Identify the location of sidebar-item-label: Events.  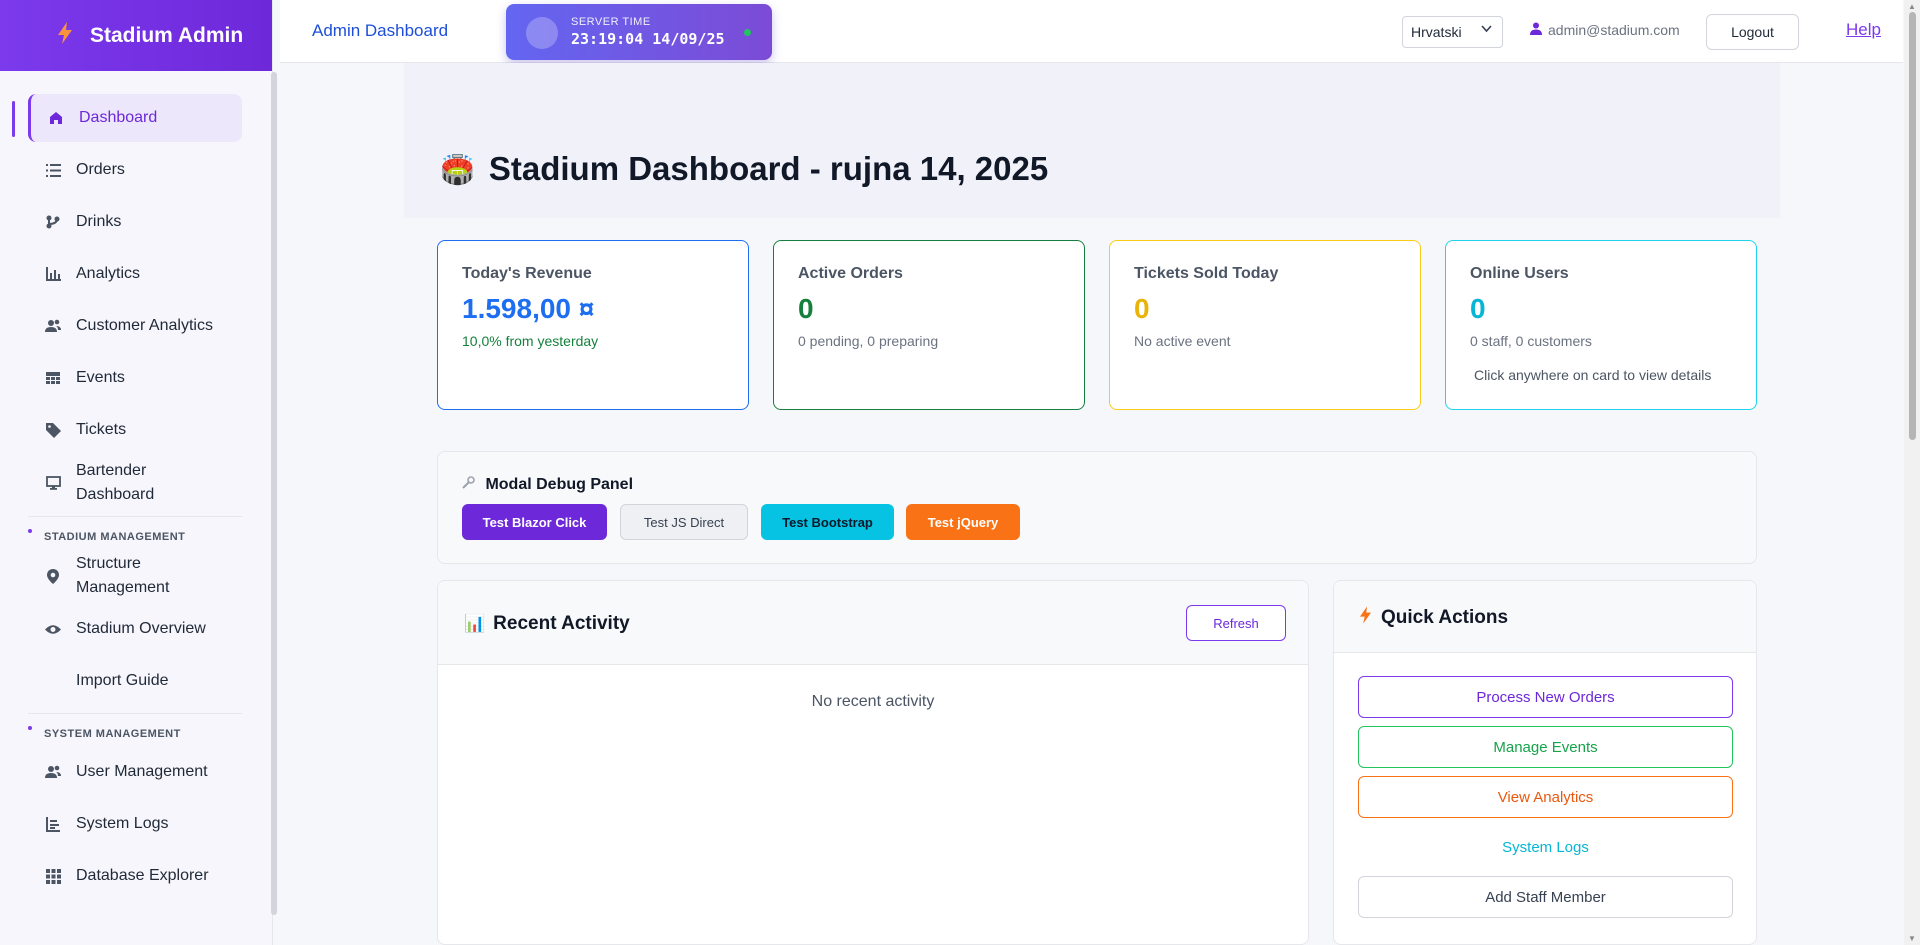
(100, 377).